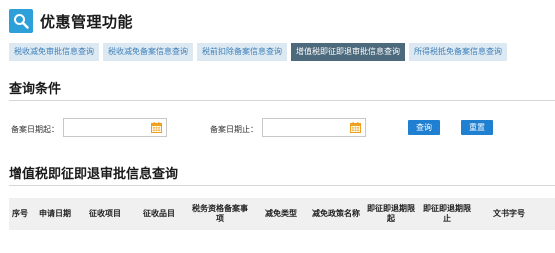 The image size is (555, 253). What do you see at coordinates (391, 213) in the screenshot?
I see `column-header-period-start: 即征即退期限起` at bounding box center [391, 213].